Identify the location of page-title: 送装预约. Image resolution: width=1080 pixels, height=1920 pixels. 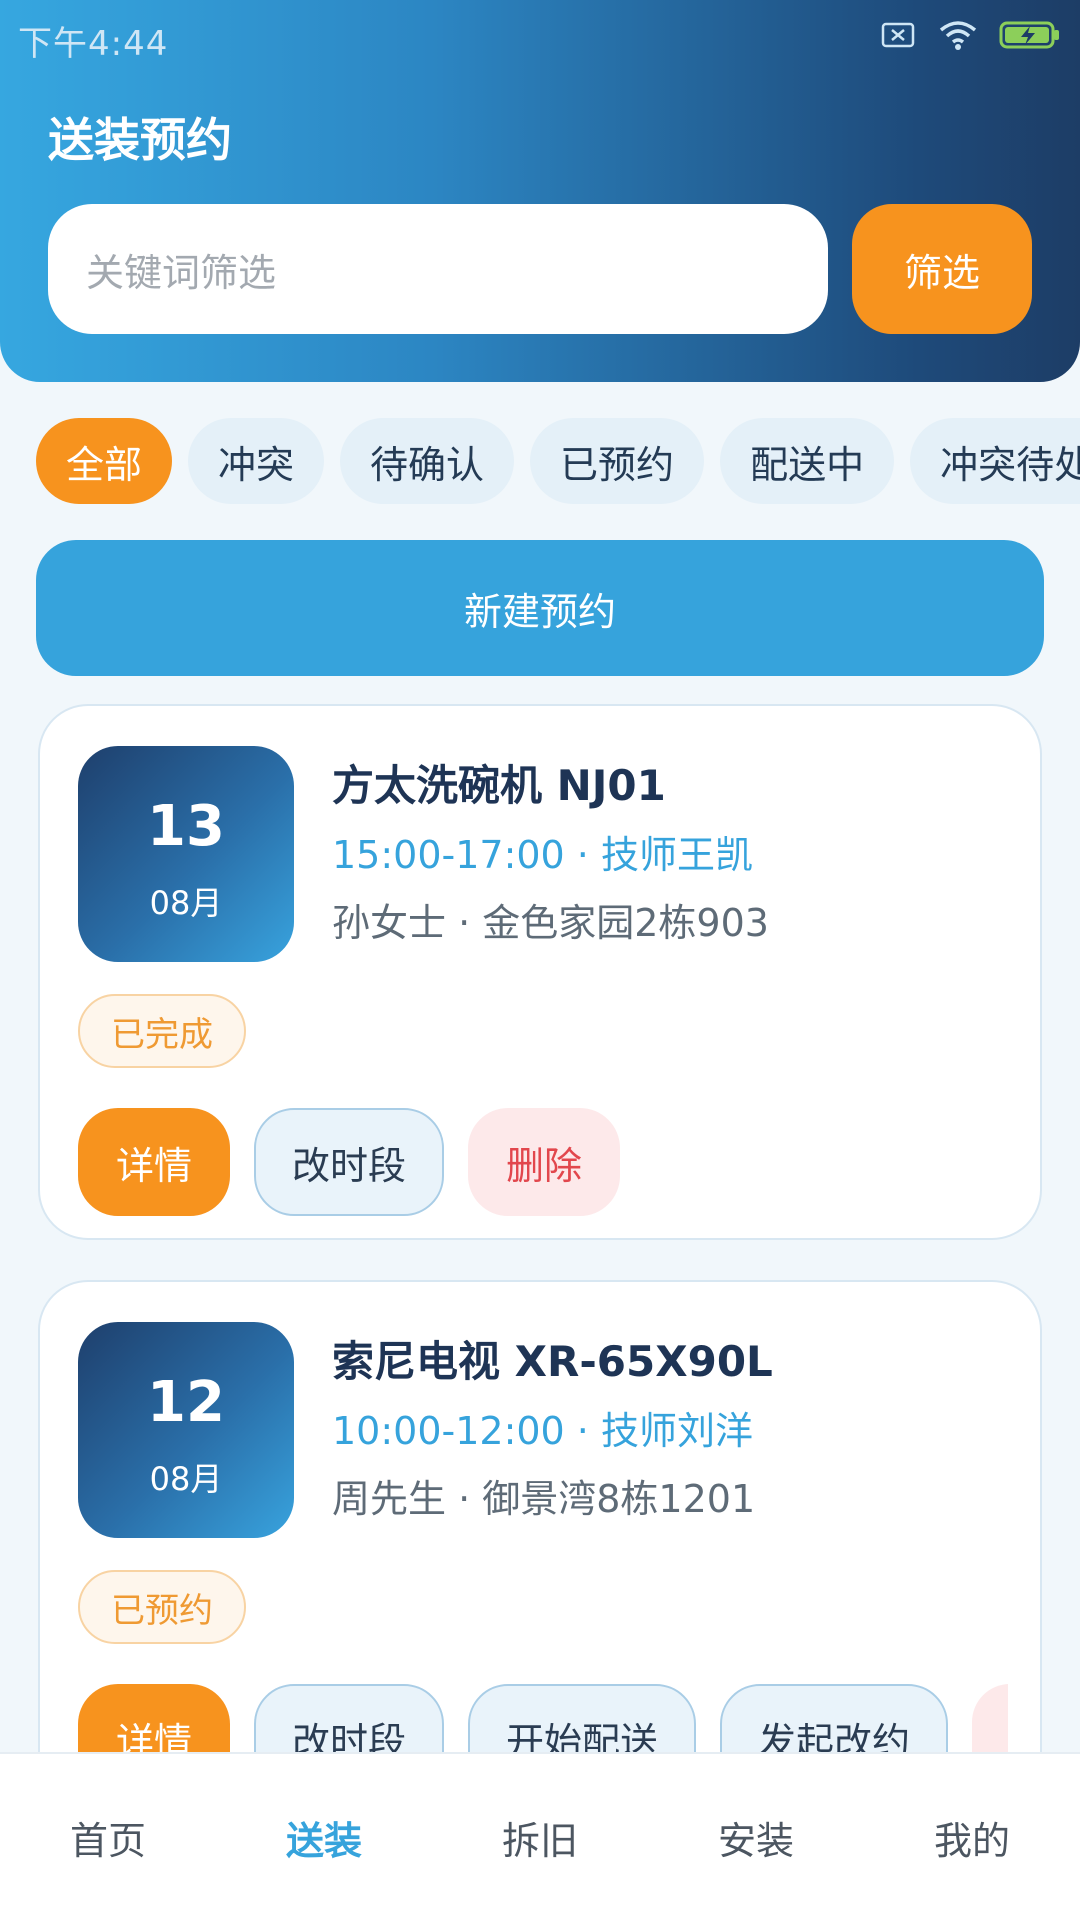
(140, 140).